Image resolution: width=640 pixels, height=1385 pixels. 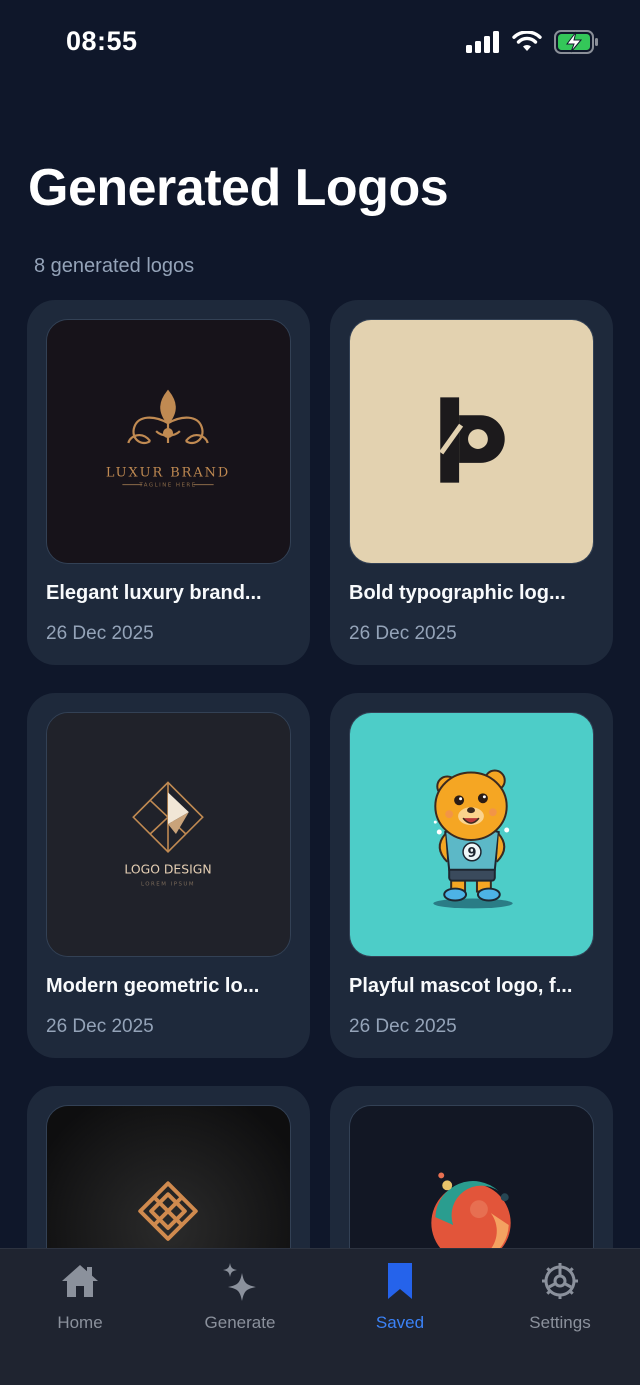 I want to click on logo-thumbnail: LUXUR BRAND TAGLINE HERE, so click(x=168, y=441).